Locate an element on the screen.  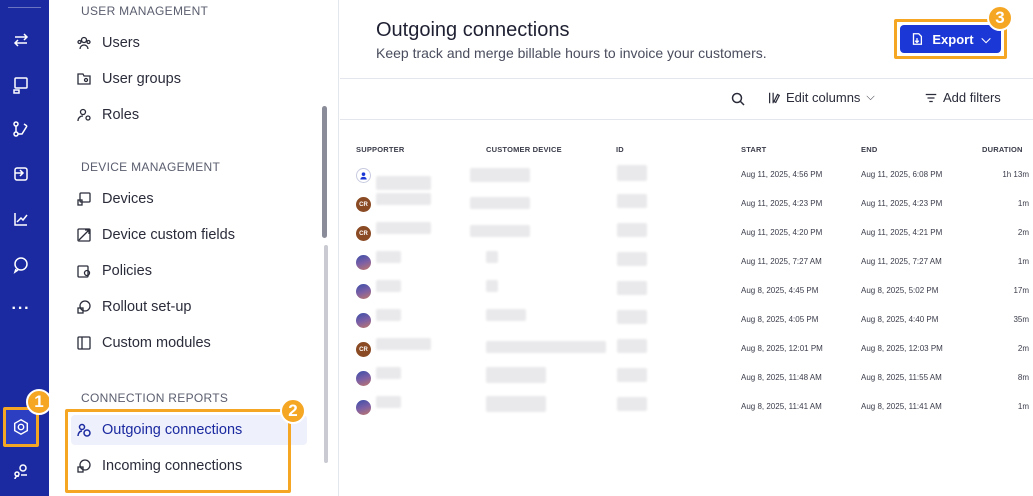
end-cell: Aug 8, 2025, 11:41 AM is located at coordinates (901, 406).